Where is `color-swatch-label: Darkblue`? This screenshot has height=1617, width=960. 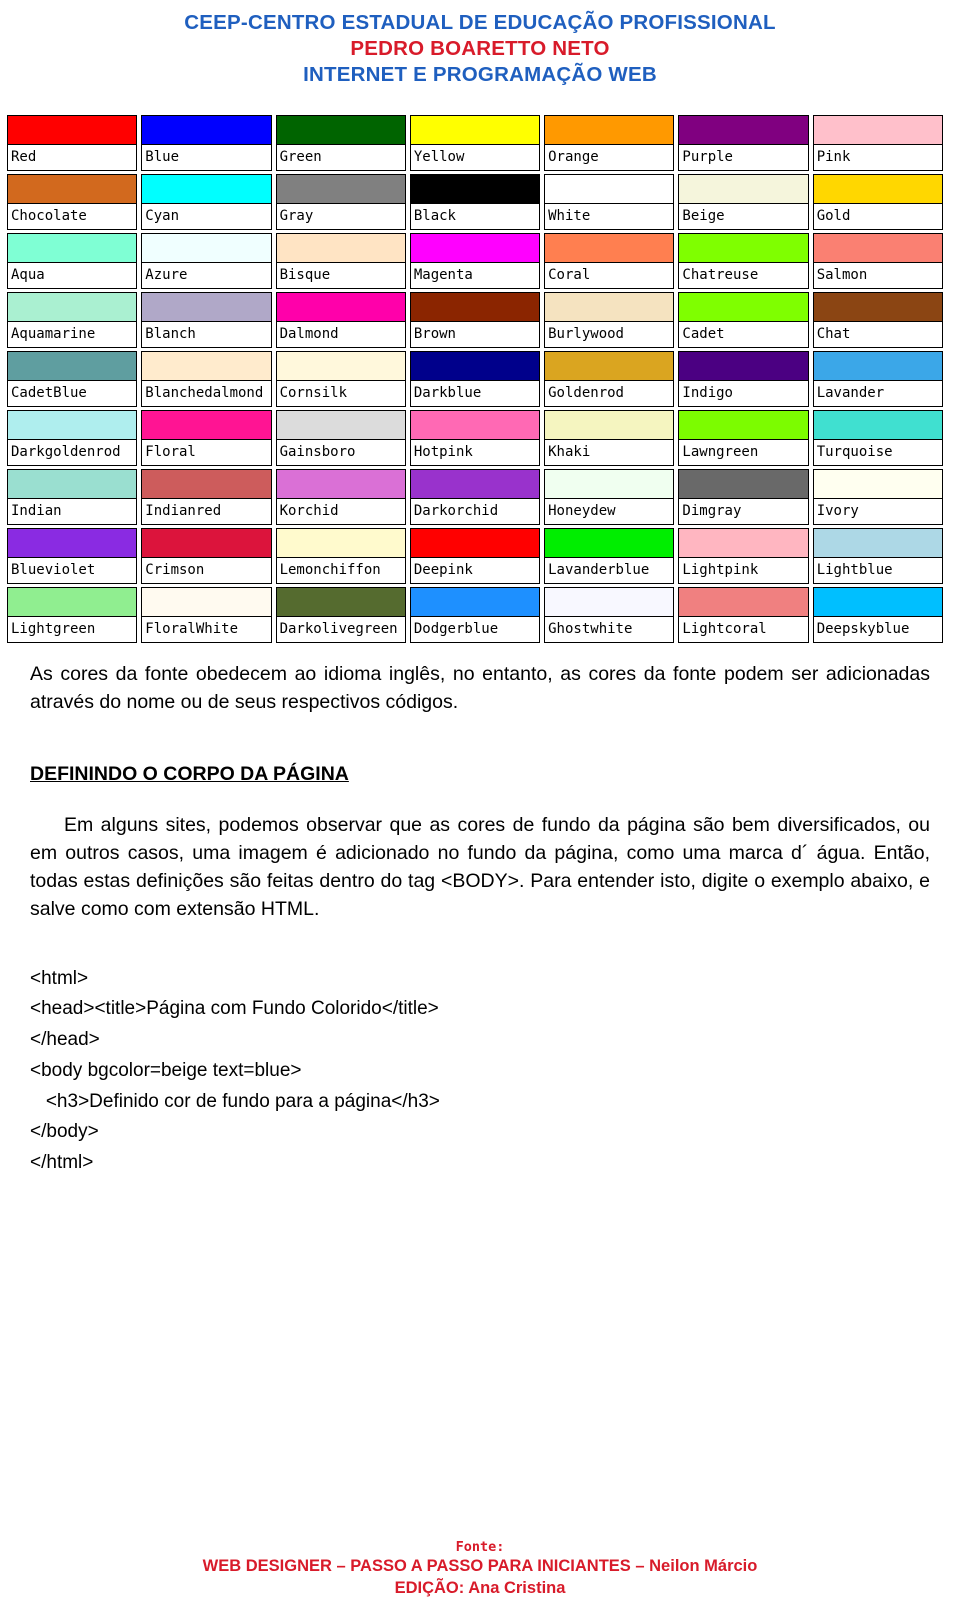 color-swatch-label: Darkblue is located at coordinates (475, 393).